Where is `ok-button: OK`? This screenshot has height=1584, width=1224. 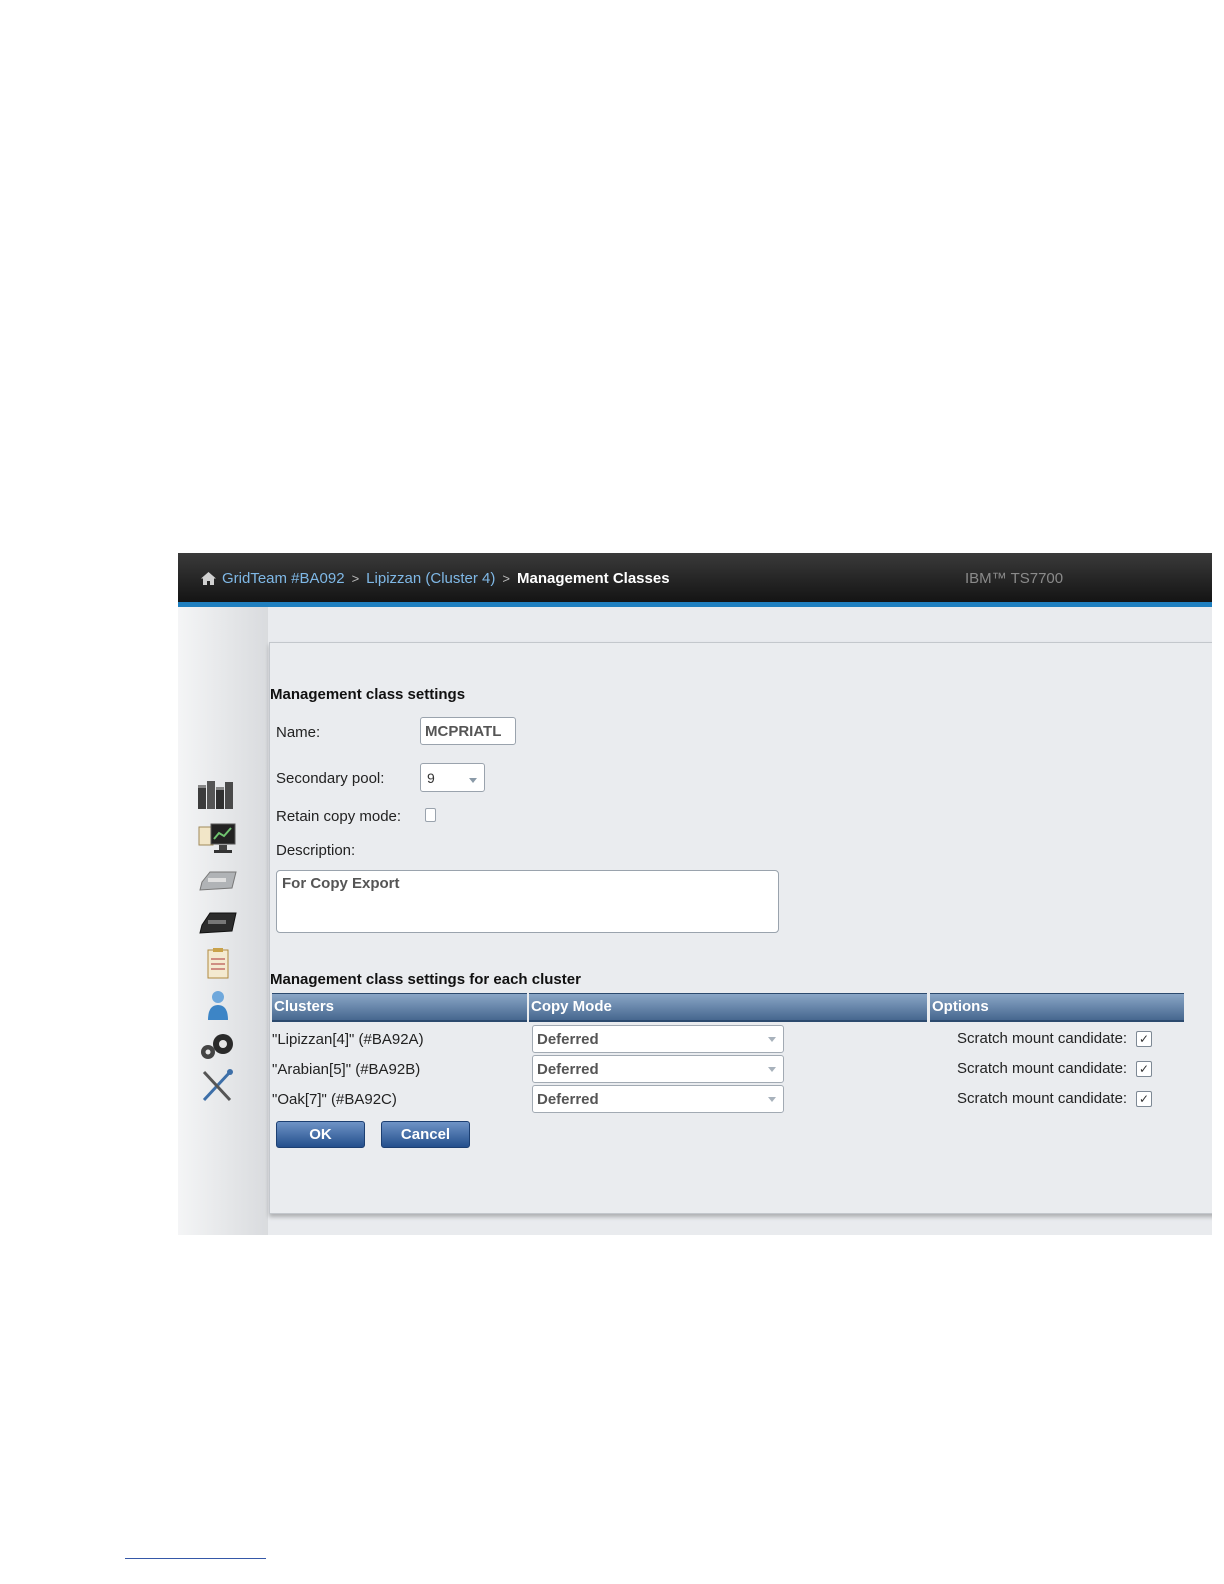 ok-button: OK is located at coordinates (320, 1134).